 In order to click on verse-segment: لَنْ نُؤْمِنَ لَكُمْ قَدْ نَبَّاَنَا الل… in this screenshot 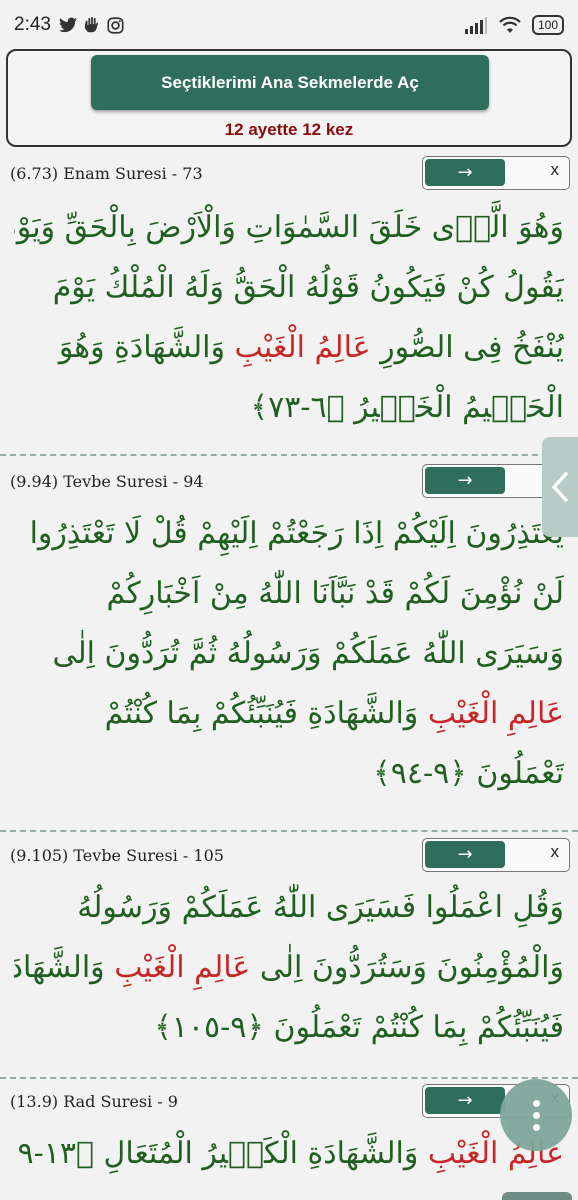, I will do `click(335, 593)`.